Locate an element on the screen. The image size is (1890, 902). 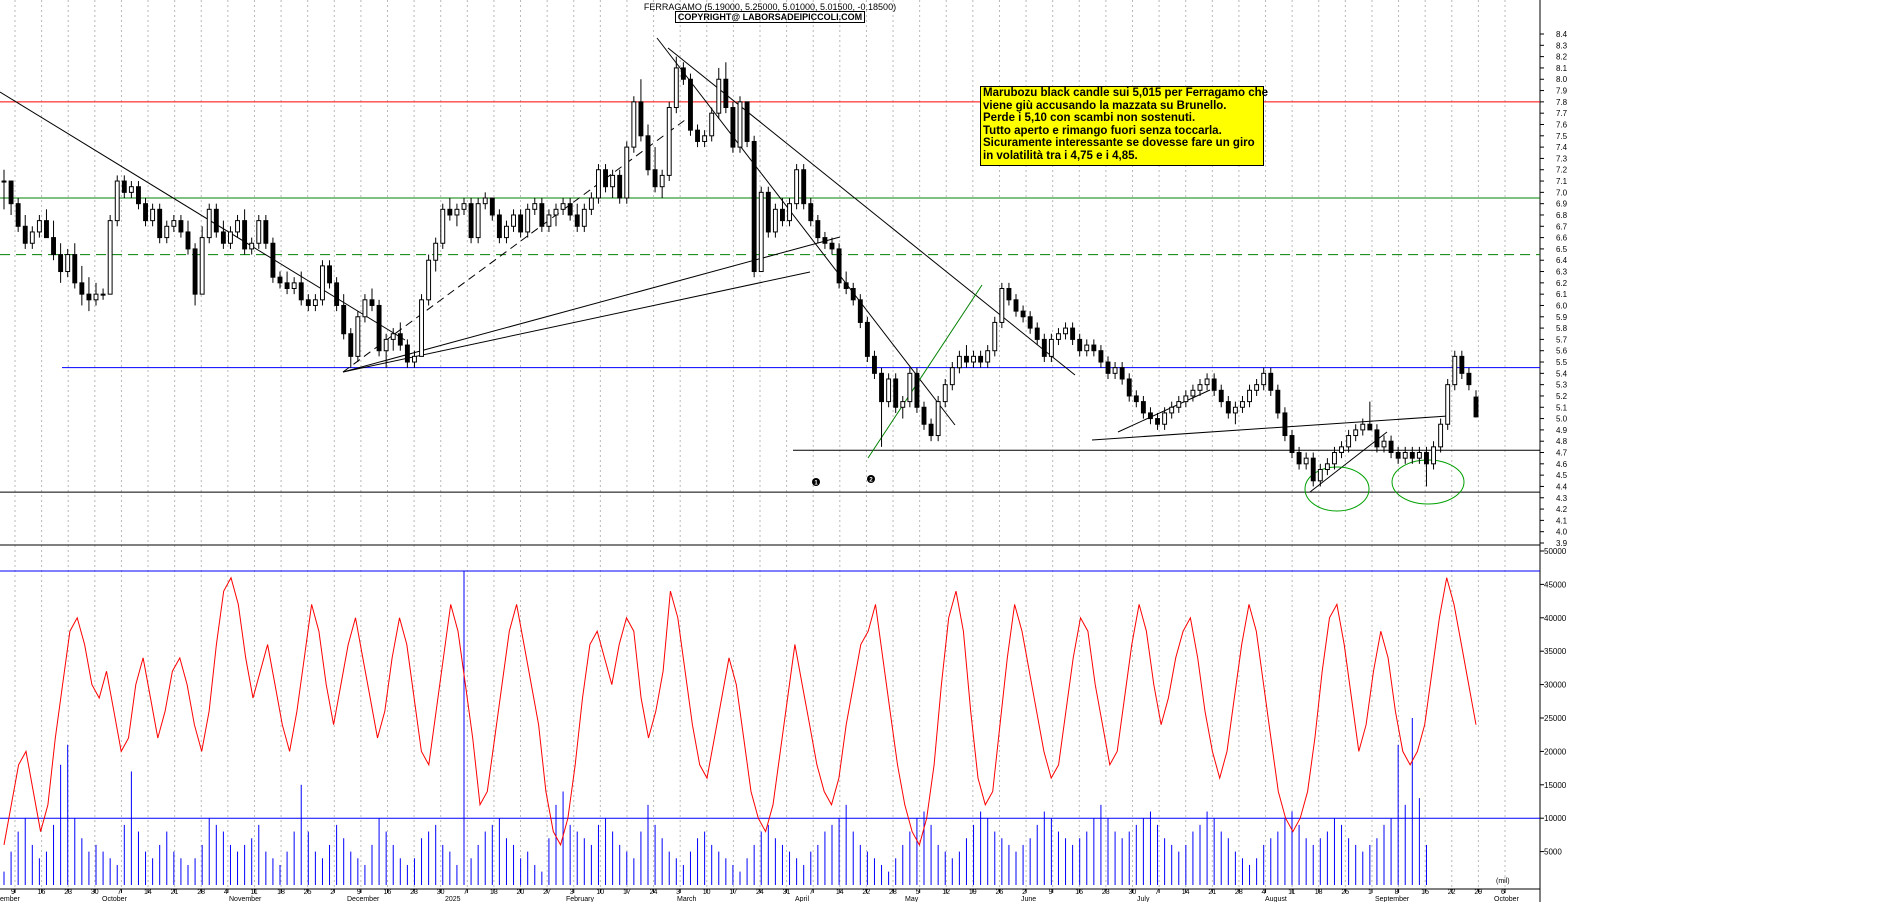
price-tick-label: 6.8 is located at coordinates (1562, 215).